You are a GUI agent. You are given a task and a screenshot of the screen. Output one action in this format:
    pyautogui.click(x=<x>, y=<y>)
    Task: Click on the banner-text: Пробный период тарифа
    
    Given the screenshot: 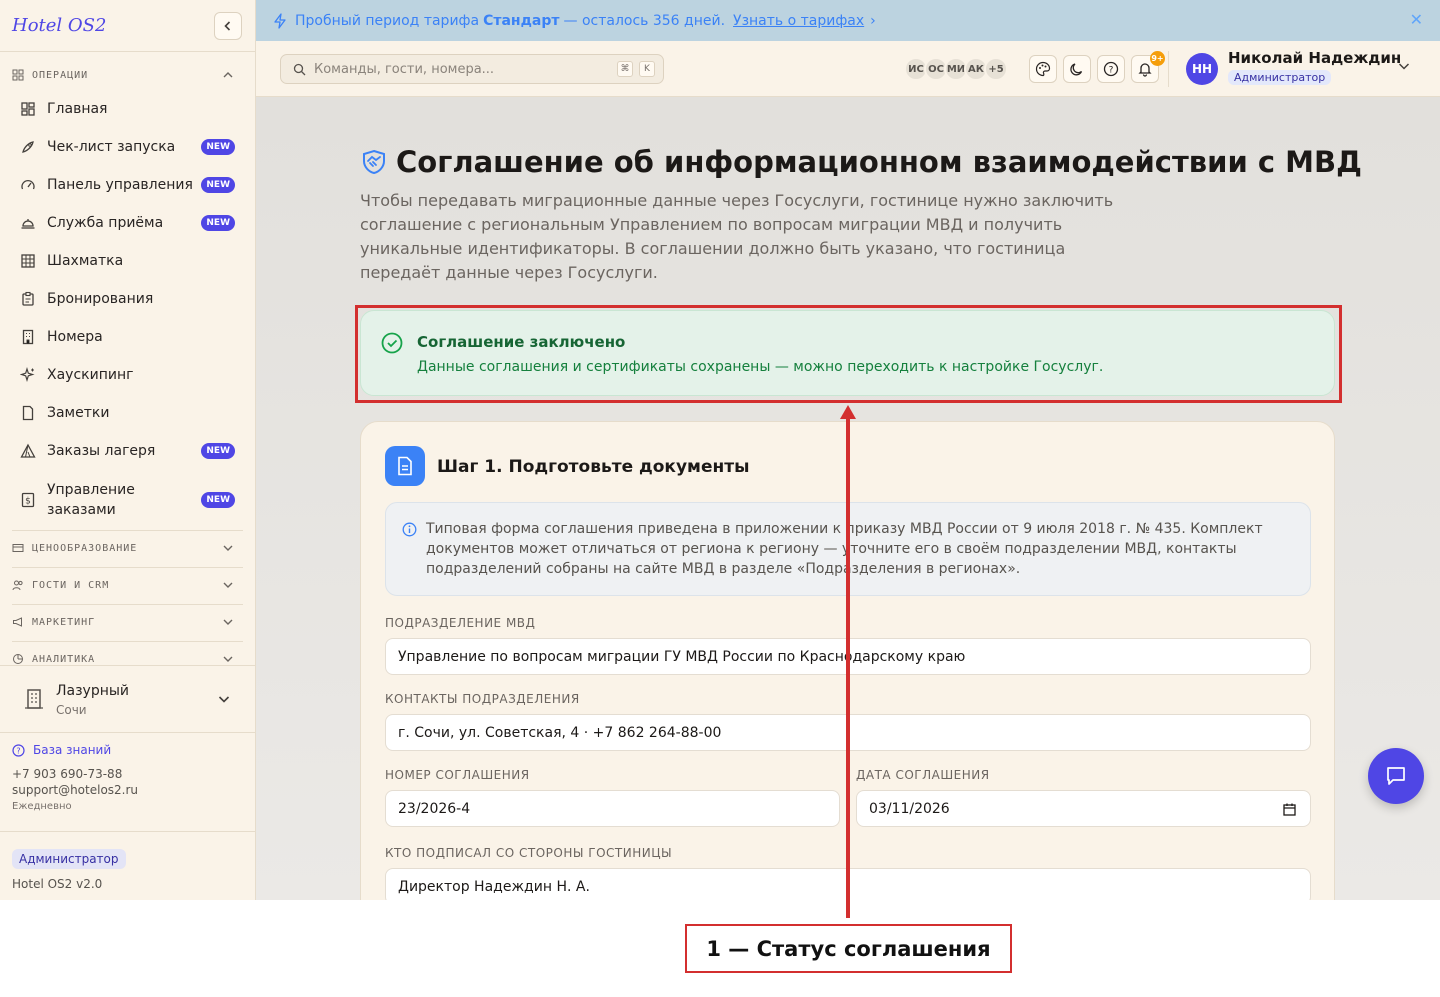 What is the action you would take?
    pyautogui.click(x=387, y=20)
    